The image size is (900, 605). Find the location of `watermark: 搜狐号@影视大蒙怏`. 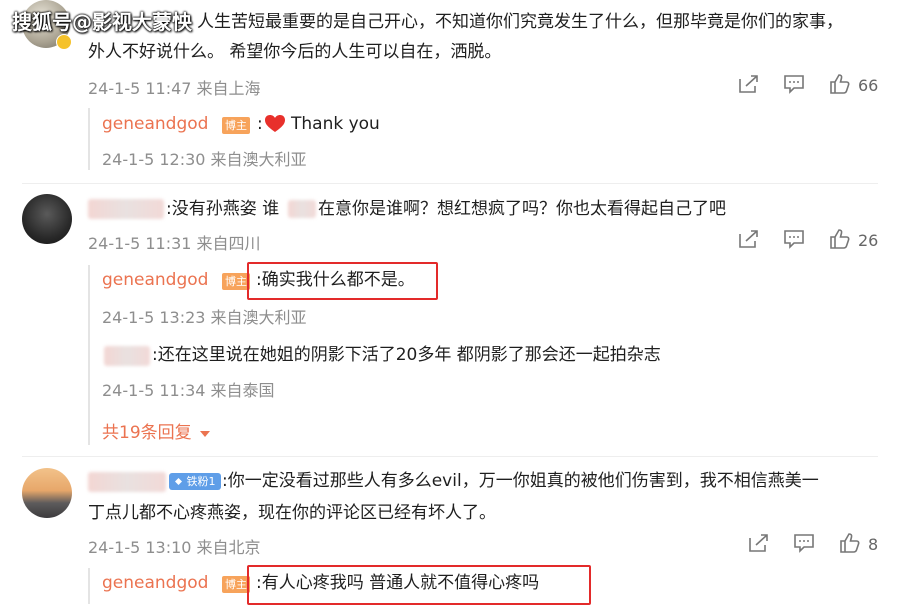

watermark: 搜狐号@影视大蒙怏 is located at coordinates (102, 22).